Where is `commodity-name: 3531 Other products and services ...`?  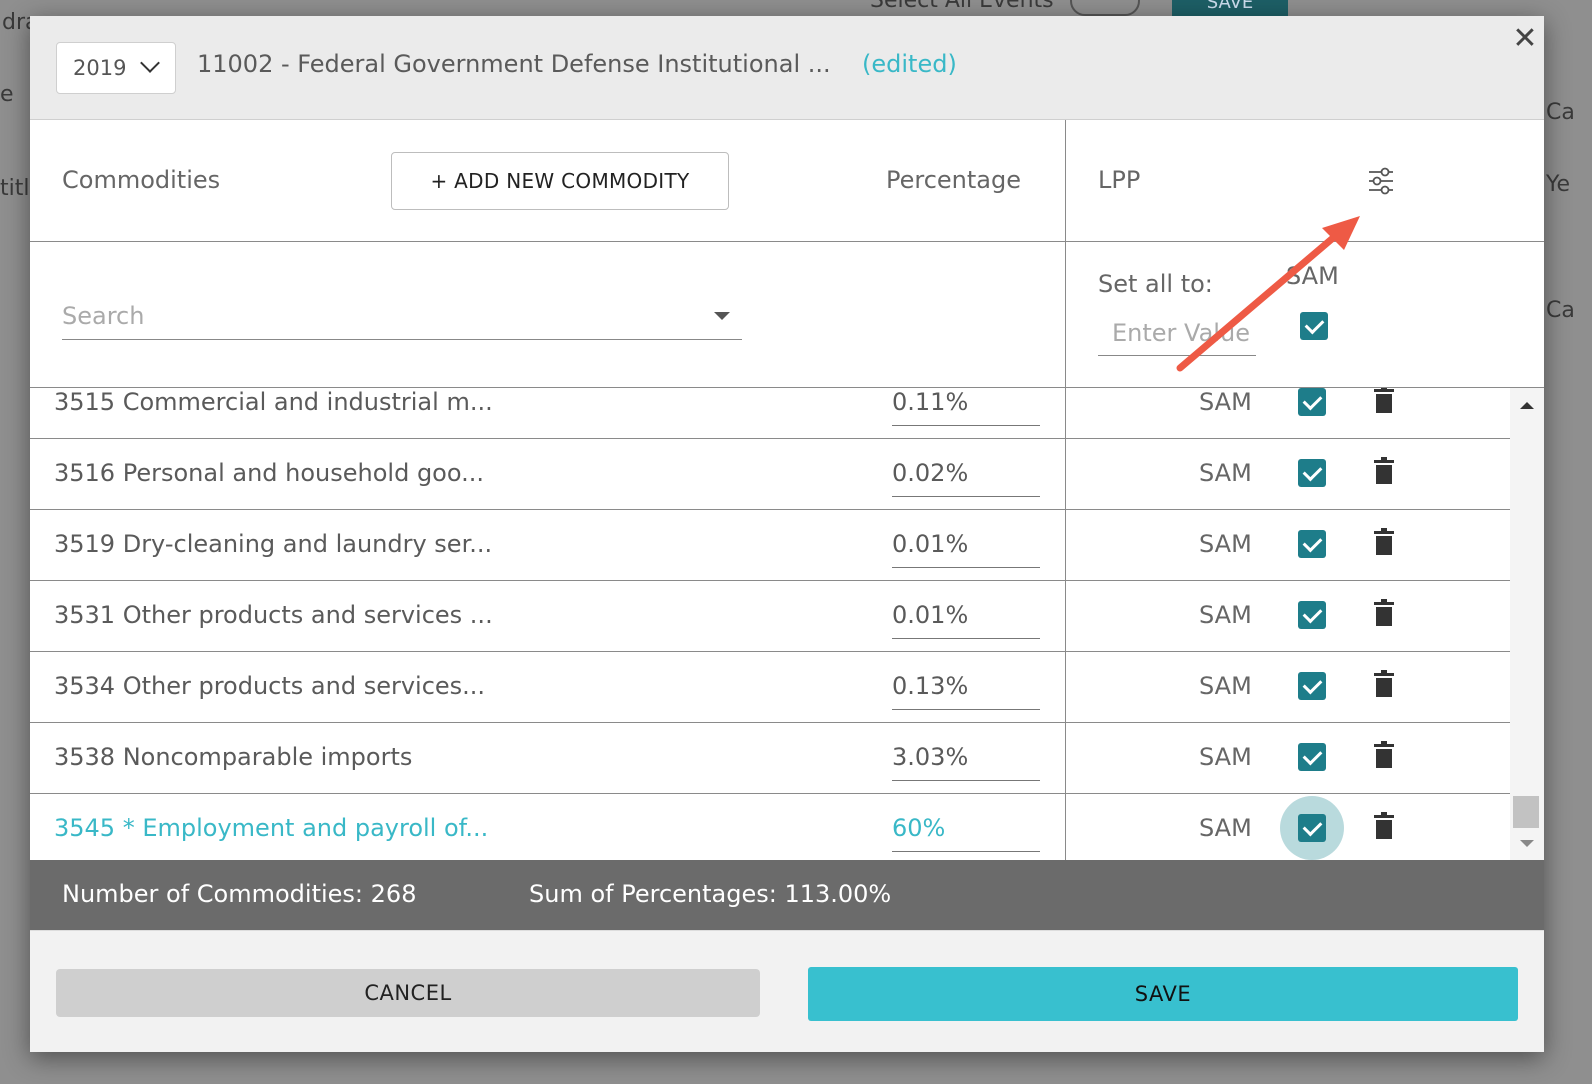
commodity-name: 3531 Other products and services ... is located at coordinates (273, 615).